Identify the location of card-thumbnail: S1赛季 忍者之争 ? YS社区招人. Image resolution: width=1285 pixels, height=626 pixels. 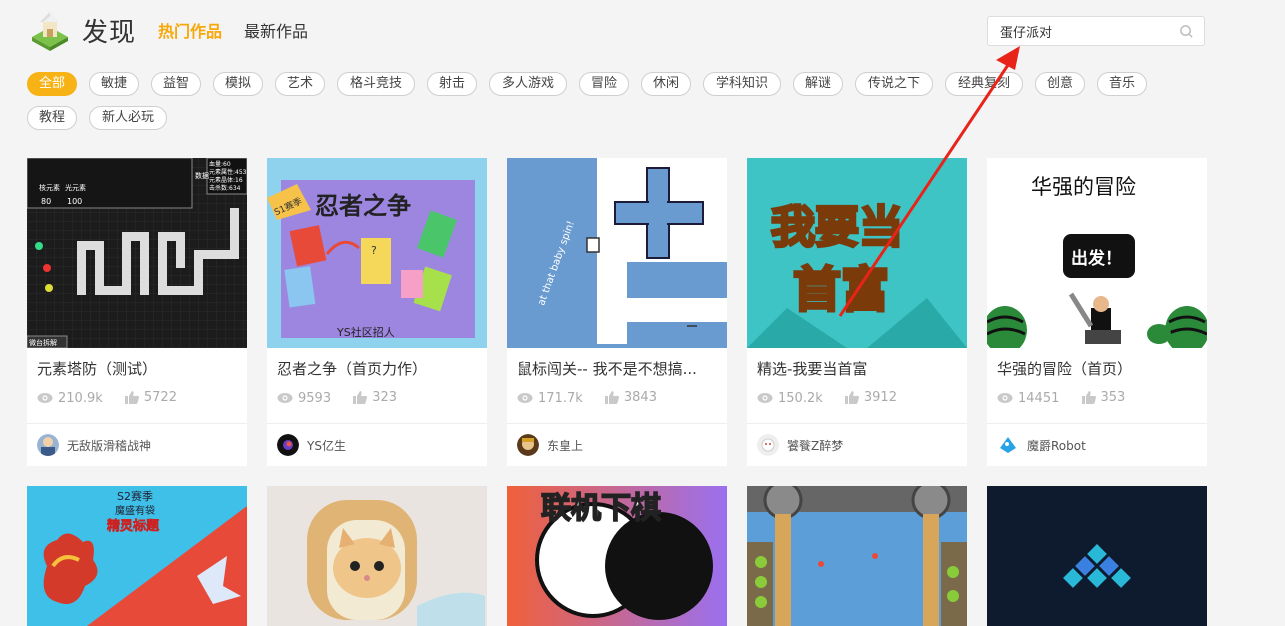
(377, 253).